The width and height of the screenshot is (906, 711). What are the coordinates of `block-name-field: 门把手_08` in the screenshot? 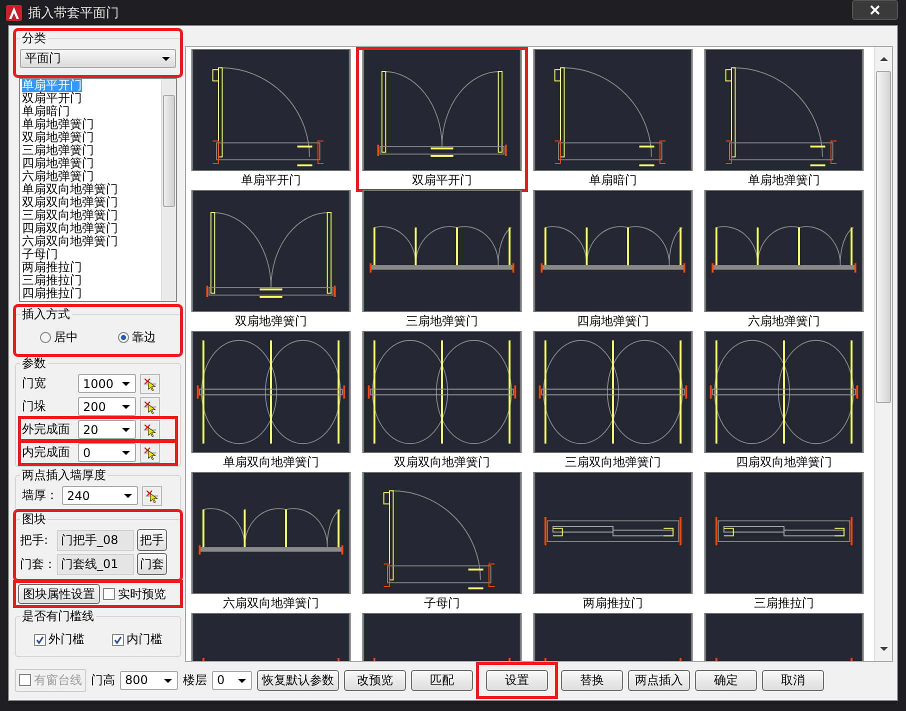 It's located at (95, 540).